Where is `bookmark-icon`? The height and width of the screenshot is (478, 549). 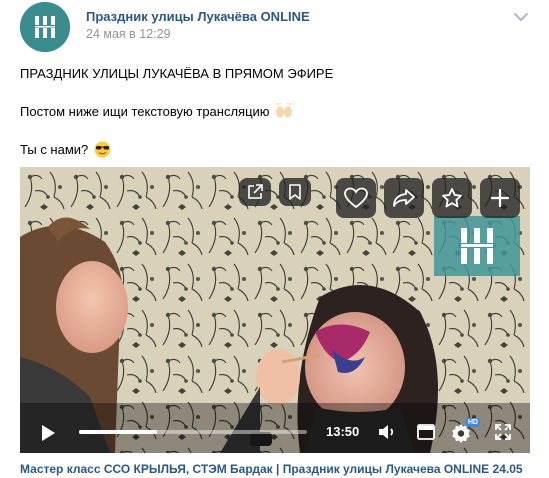
bookmark-icon is located at coordinates (295, 192).